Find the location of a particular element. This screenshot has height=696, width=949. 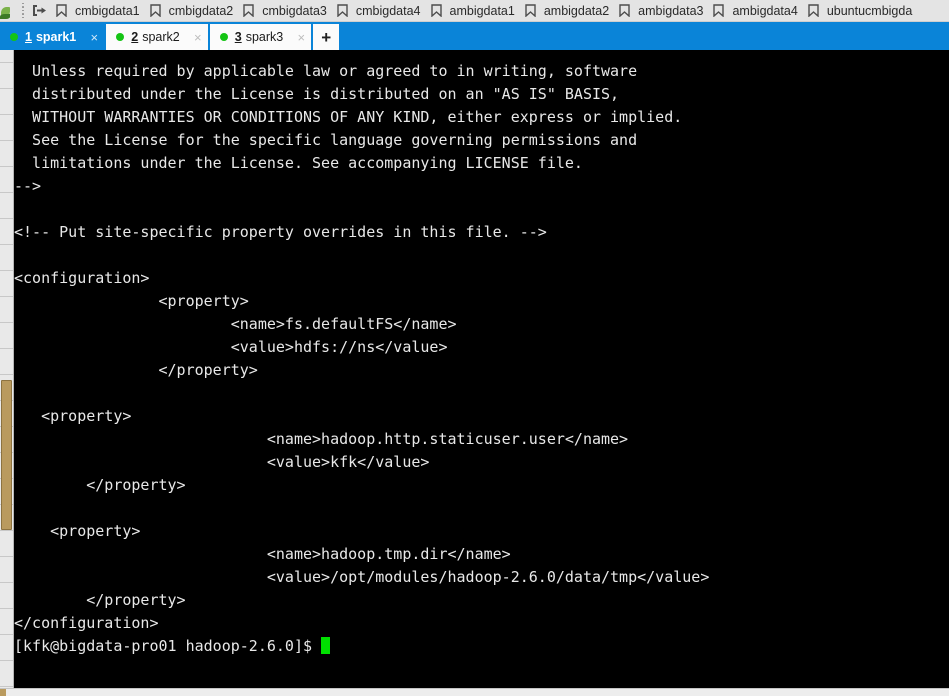

new-tab-button: + is located at coordinates (326, 37).